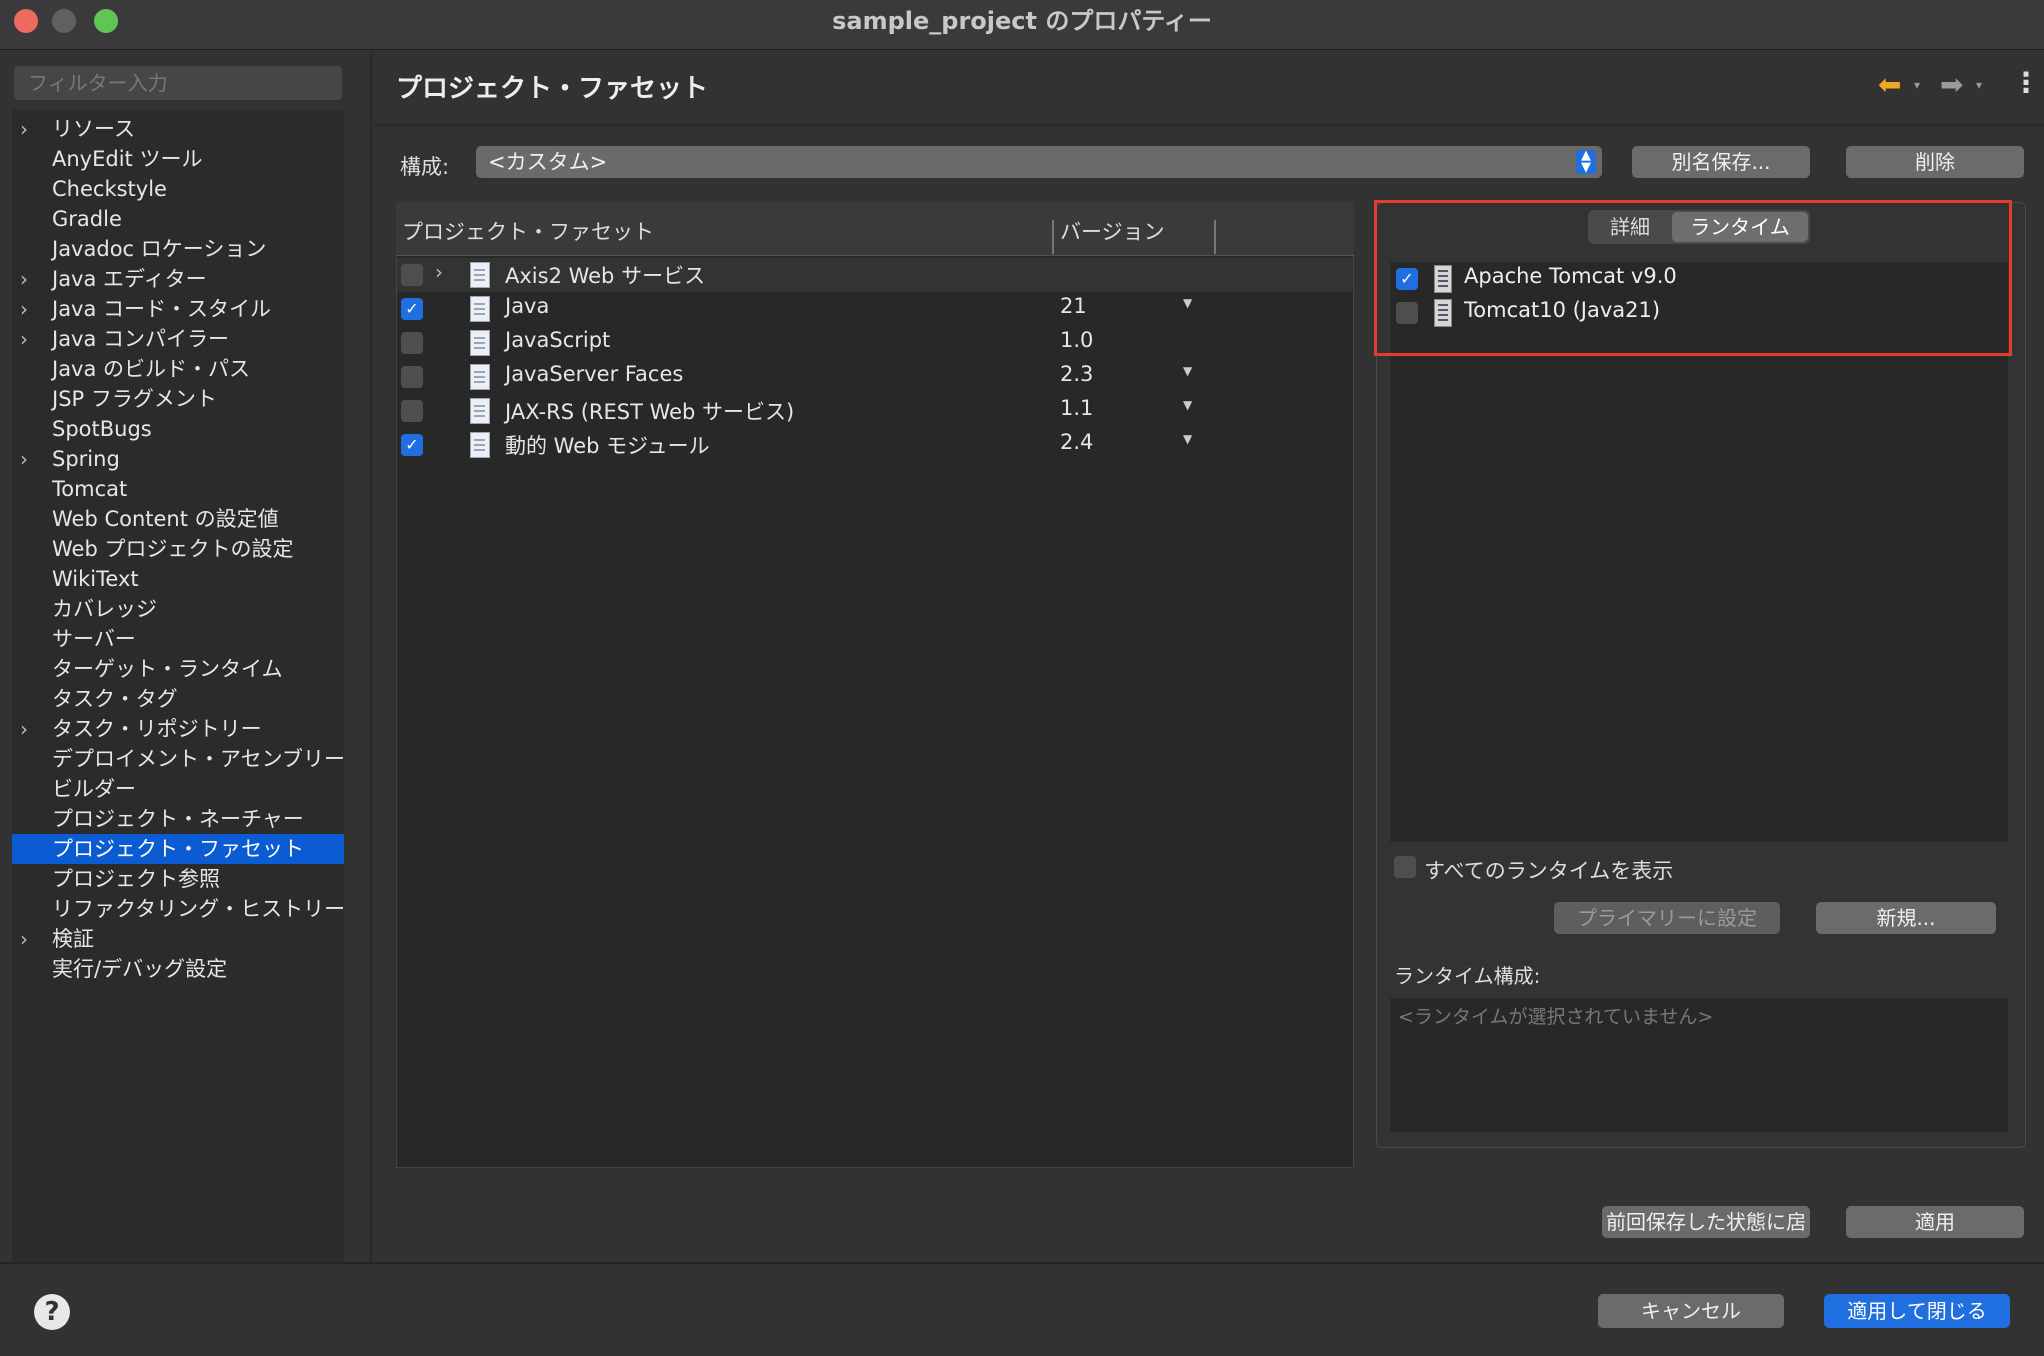  What do you see at coordinates (178, 939) in the screenshot?
I see `sidebar-item: › 検証` at bounding box center [178, 939].